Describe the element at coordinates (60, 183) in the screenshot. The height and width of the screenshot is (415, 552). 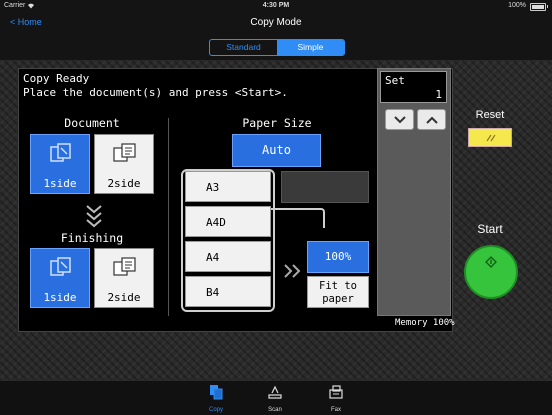
I see `document-1side-label: 1side` at that location.